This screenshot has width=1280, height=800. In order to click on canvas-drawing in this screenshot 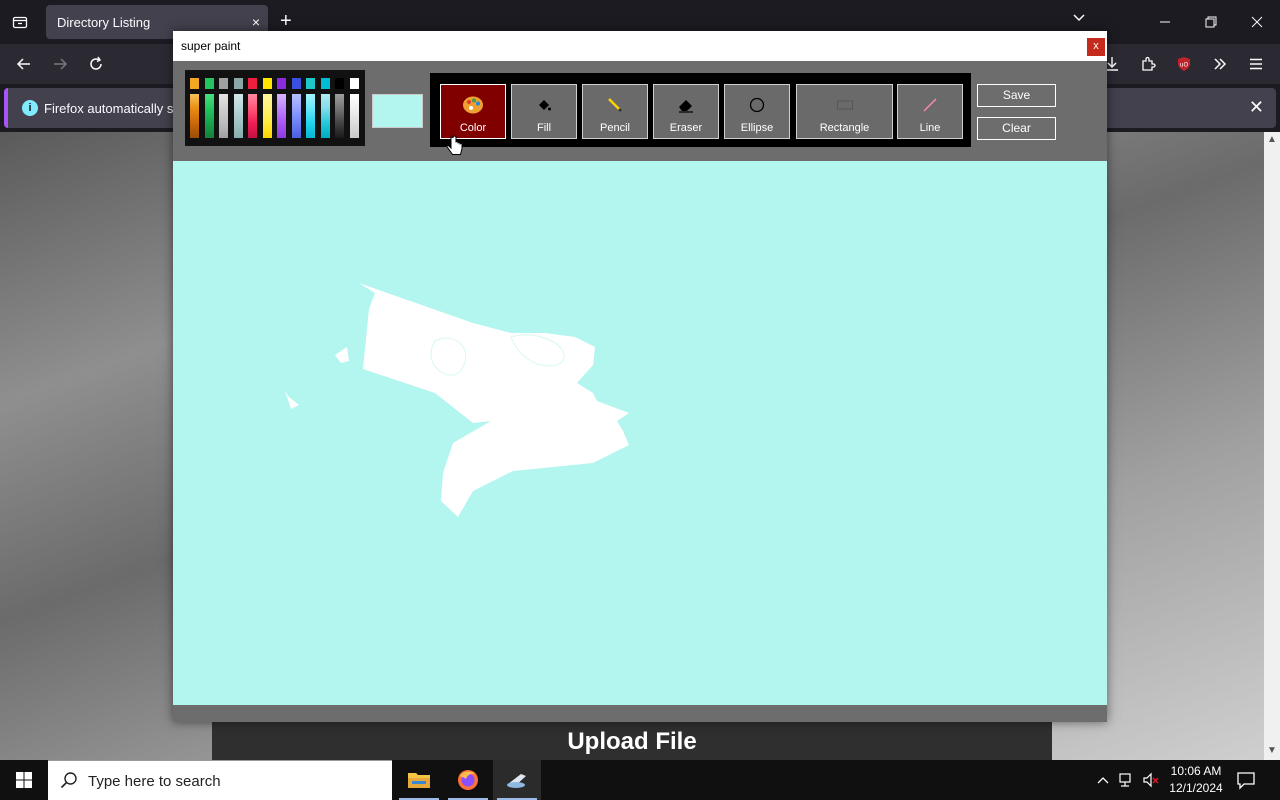, I will do `click(457, 400)`.